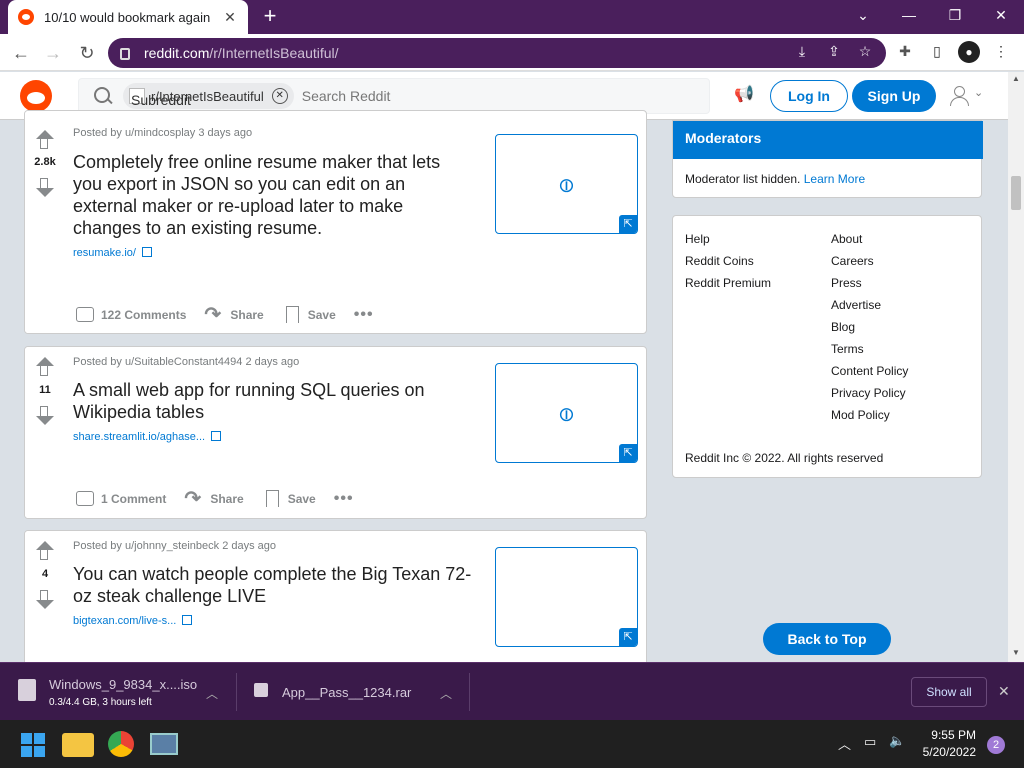 The width and height of the screenshot is (1024, 768). What do you see at coordinates (208, 103) in the screenshot?
I see `subreddit-filter-chip: r/InternetIsBeautiful ✕ Subreddit Icon` at bounding box center [208, 103].